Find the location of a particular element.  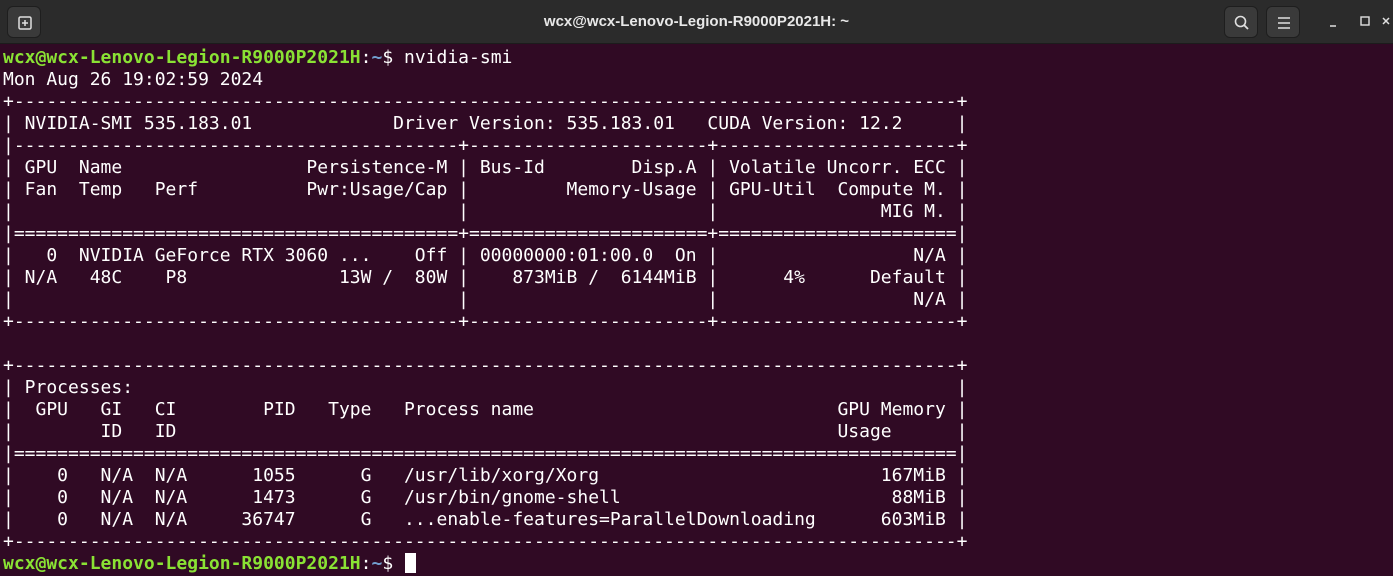

hamburger-menu-icon is located at coordinates (1284, 23).